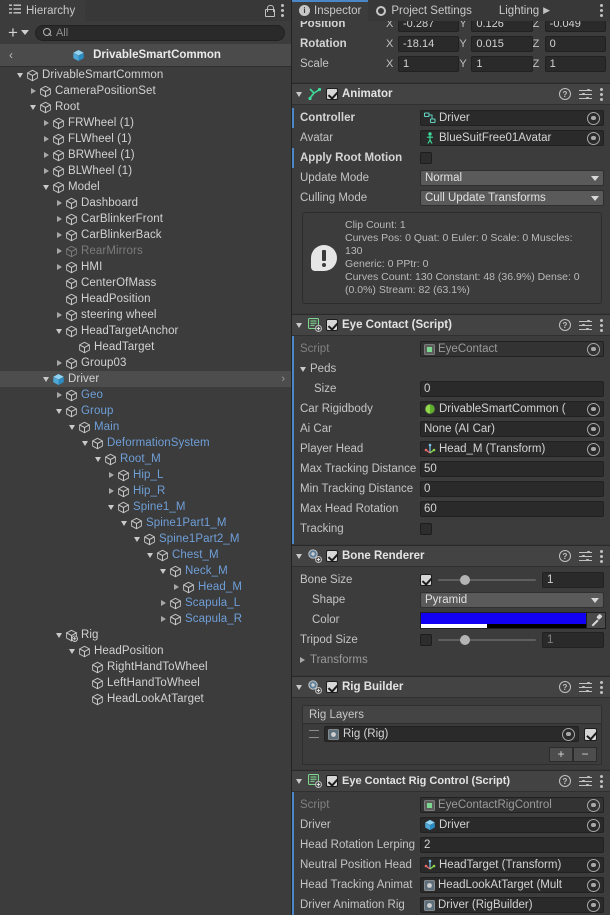 Image resolution: width=610 pixels, height=915 pixels. What do you see at coordinates (145, 571) in the screenshot?
I see `hierarchy-item-neck-m: Neck_M` at bounding box center [145, 571].